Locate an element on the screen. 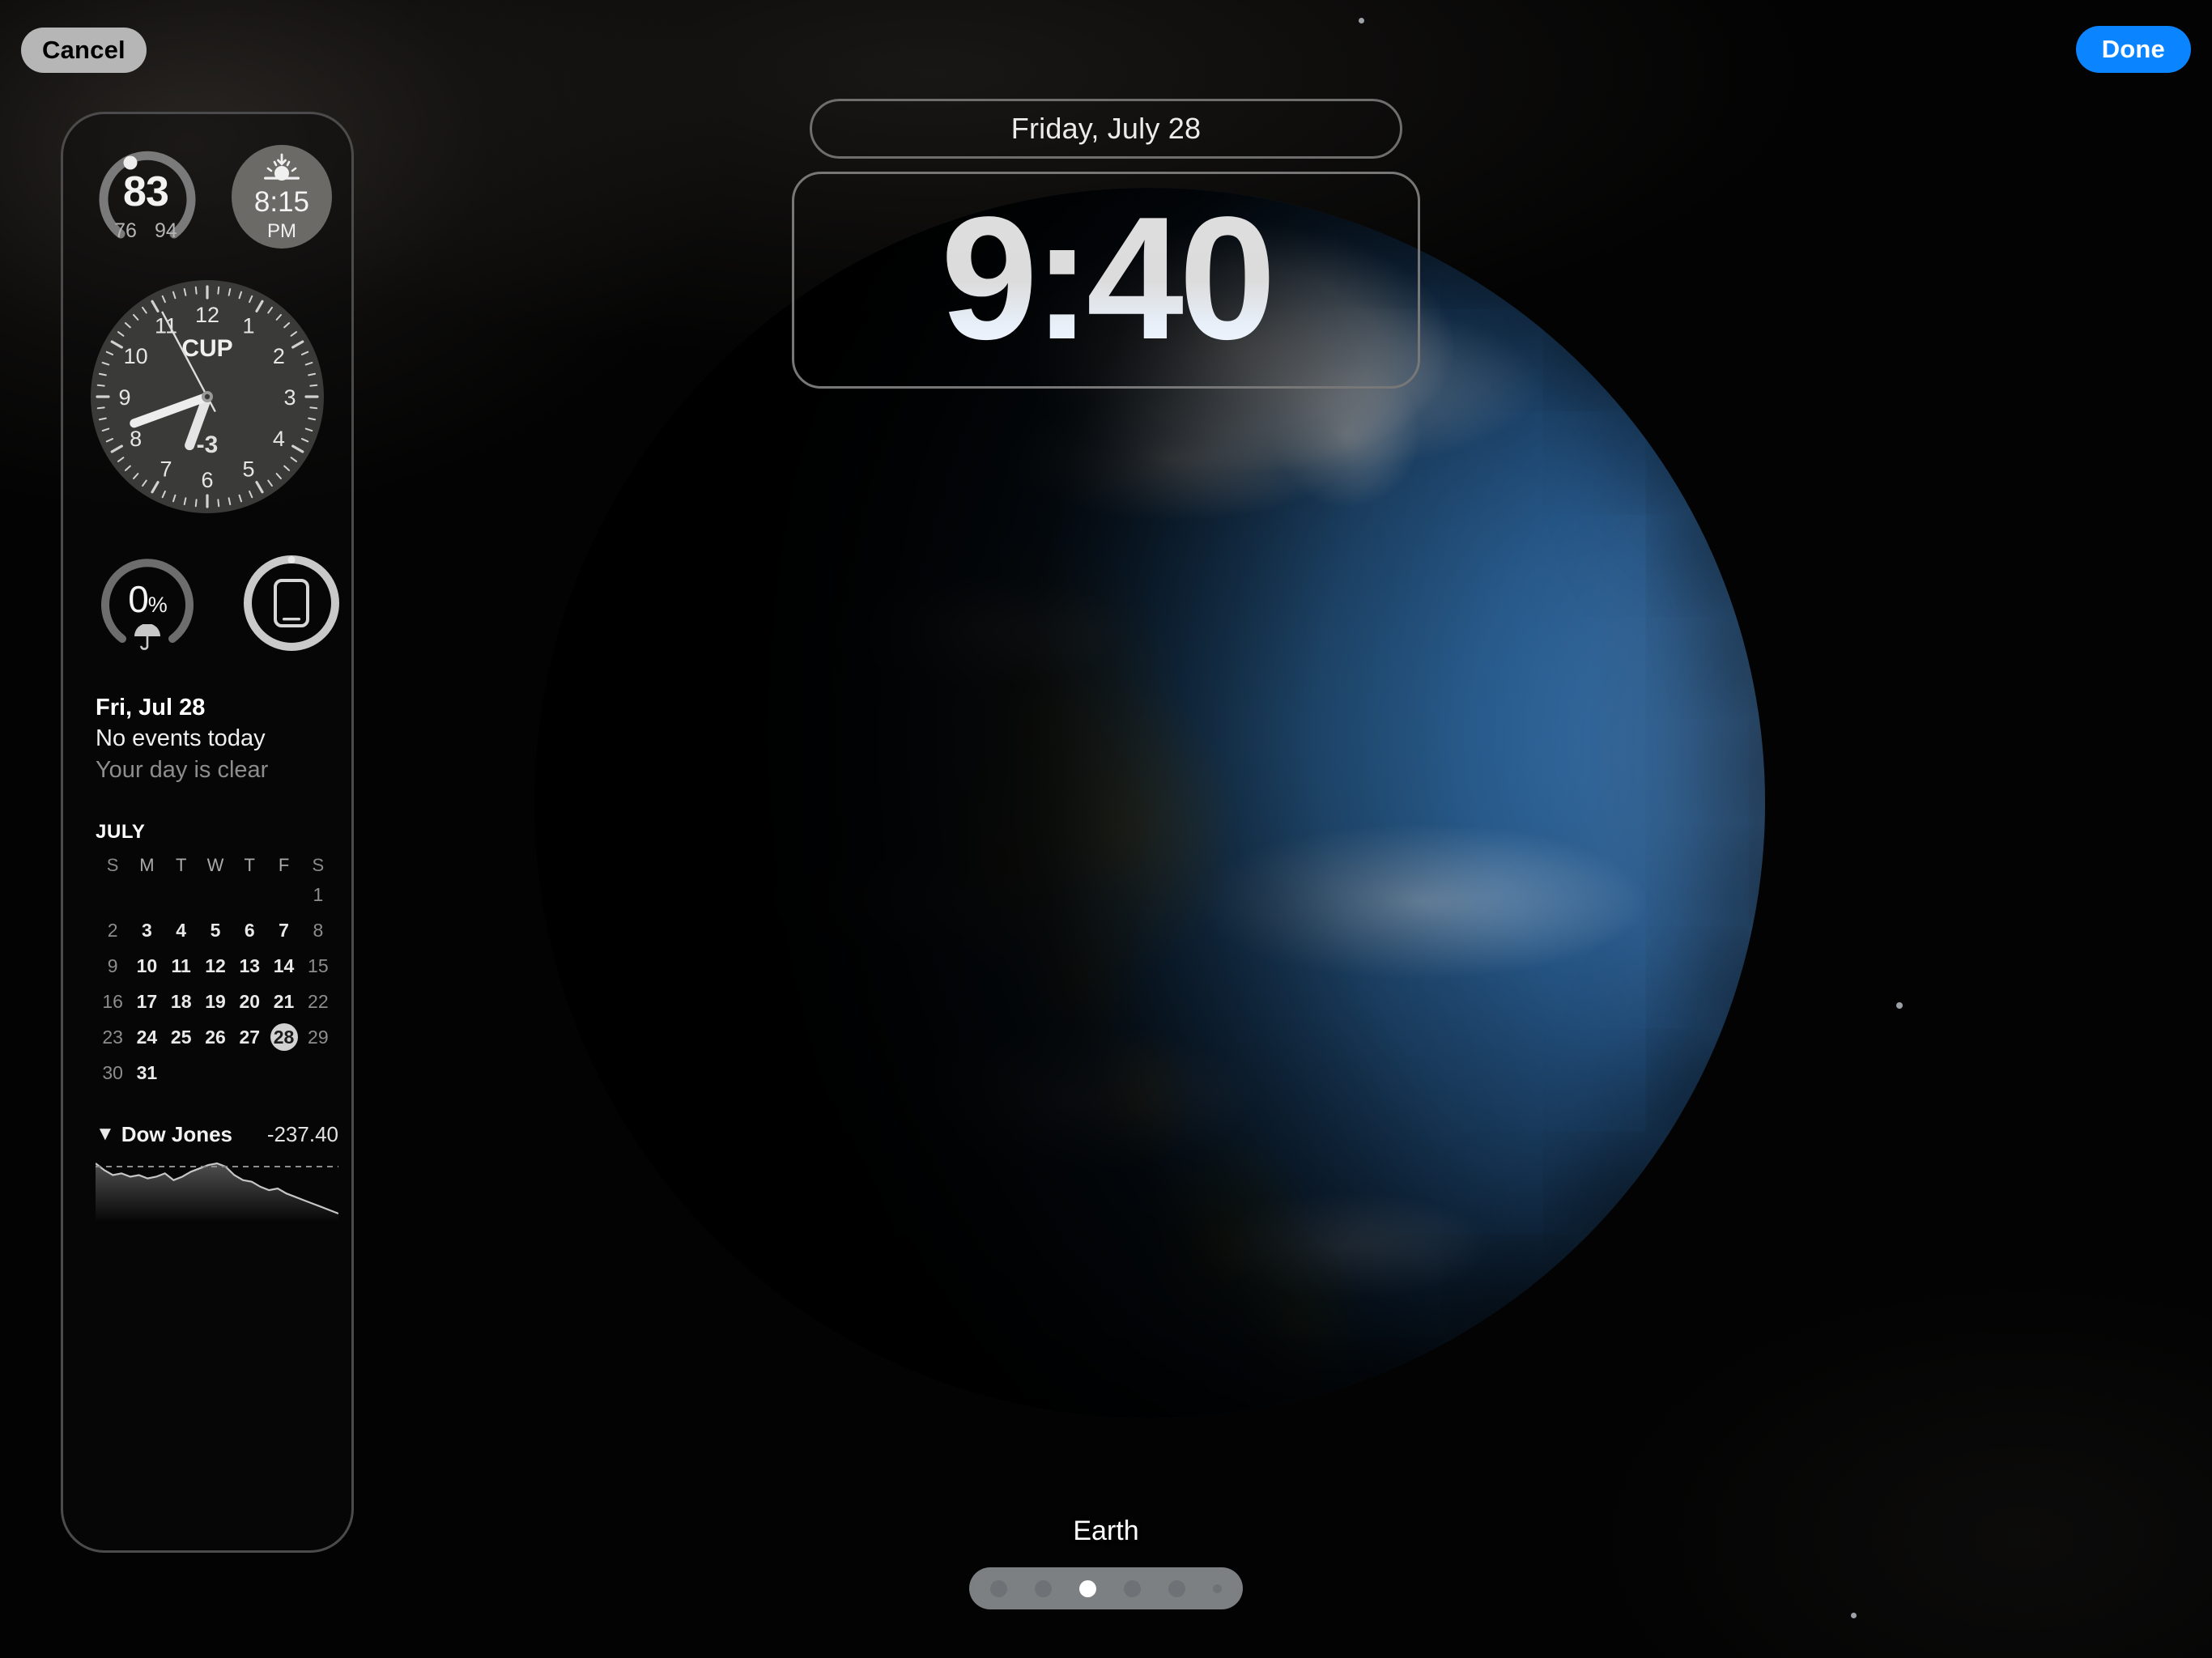 This screenshot has height=1658, width=2212. temperature-high: 94 is located at coordinates (165, 230).